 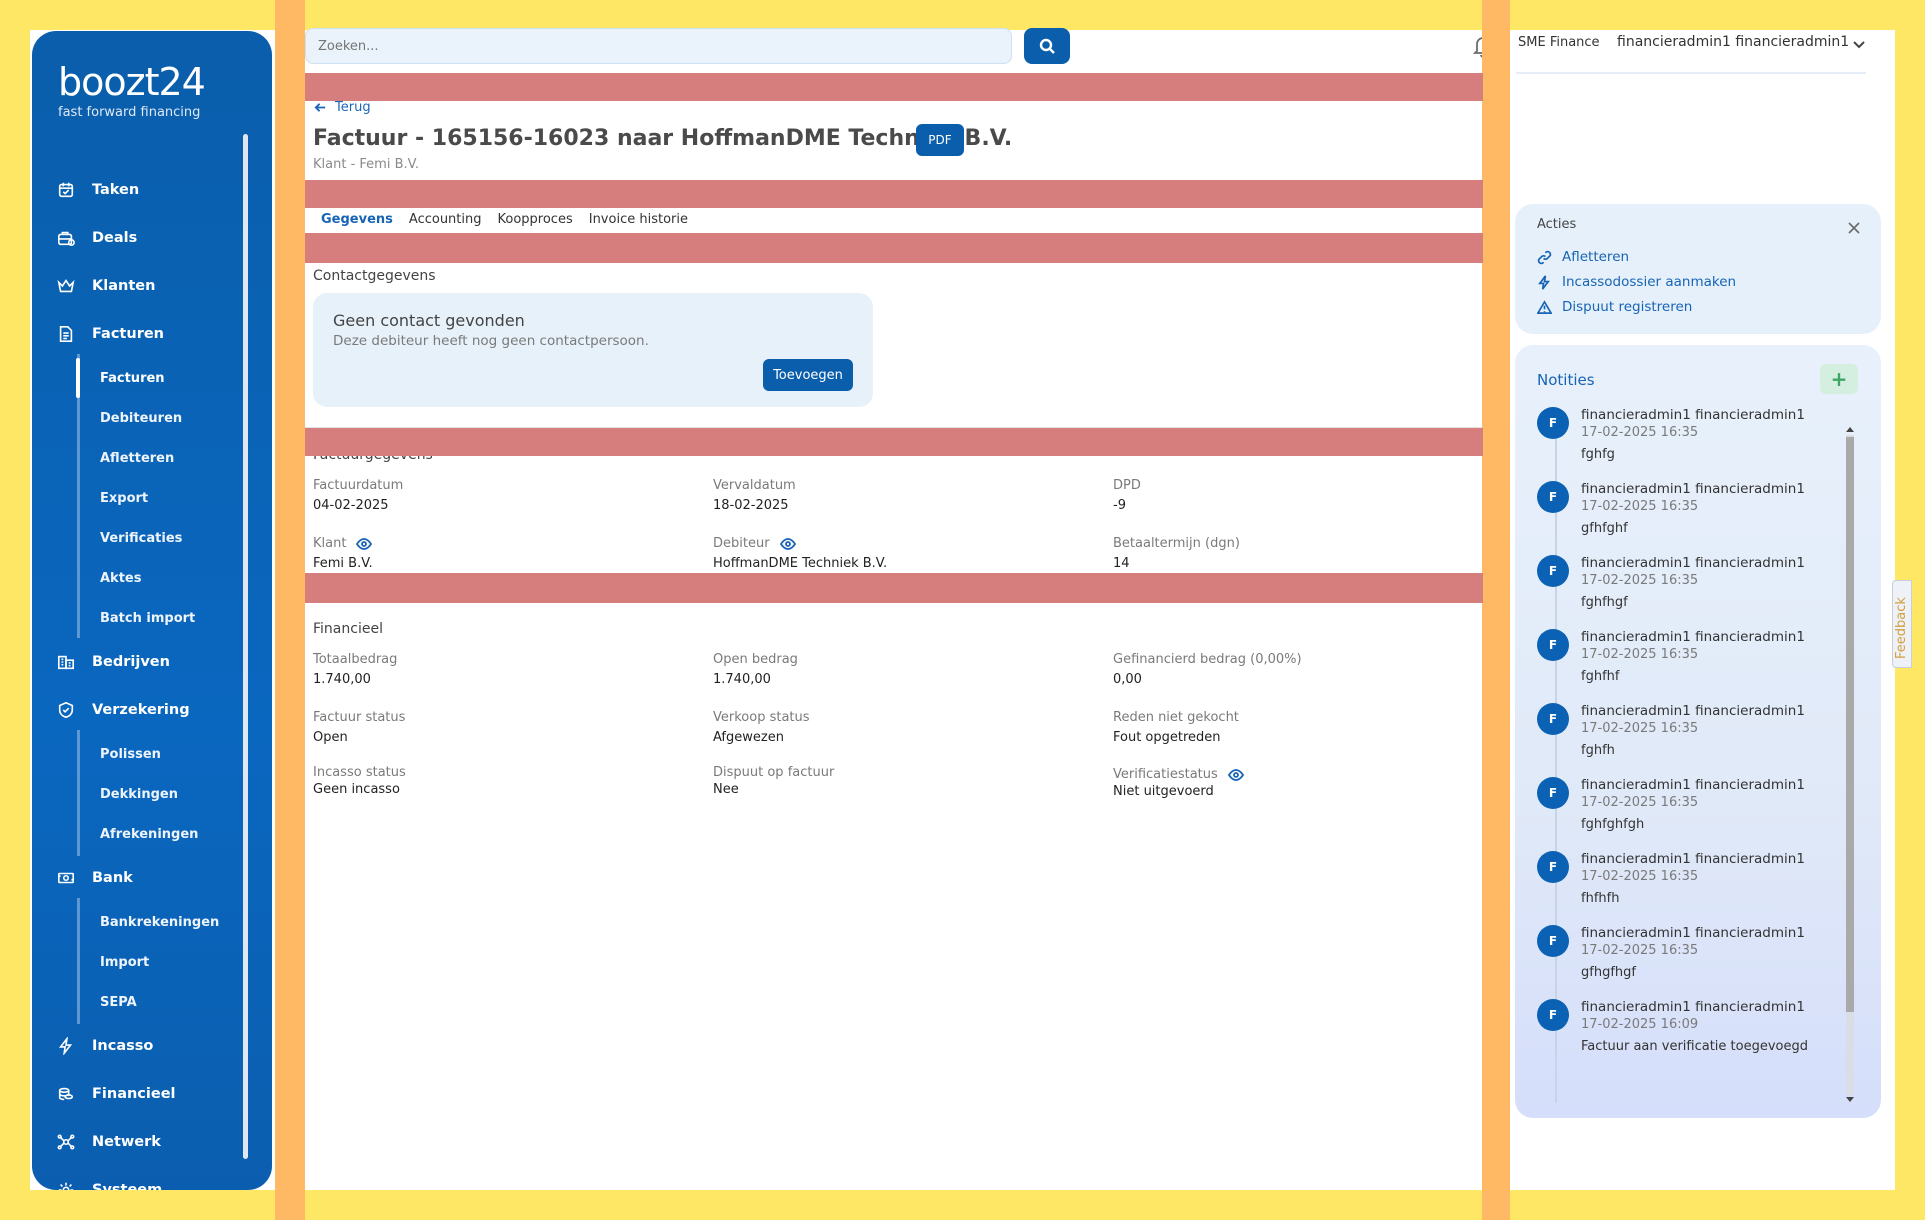 I want to click on sidebar-item-deals: Deals, so click(x=96, y=238).